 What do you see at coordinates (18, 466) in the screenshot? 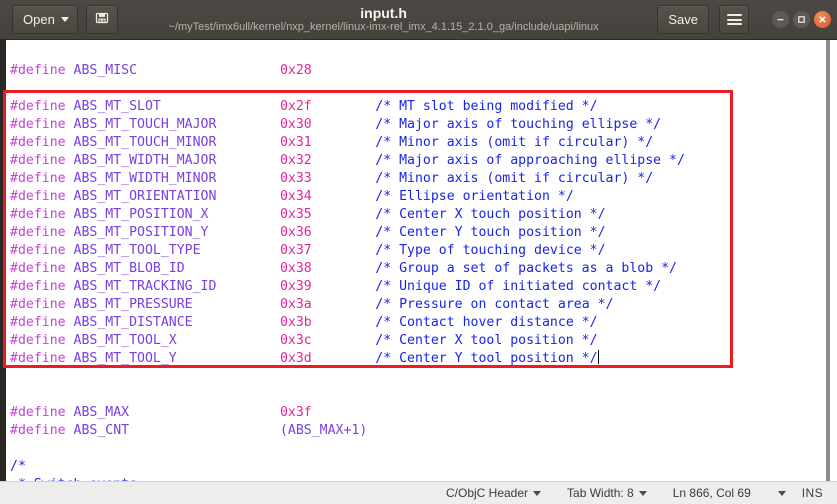
I see `code-line: /*` at bounding box center [18, 466].